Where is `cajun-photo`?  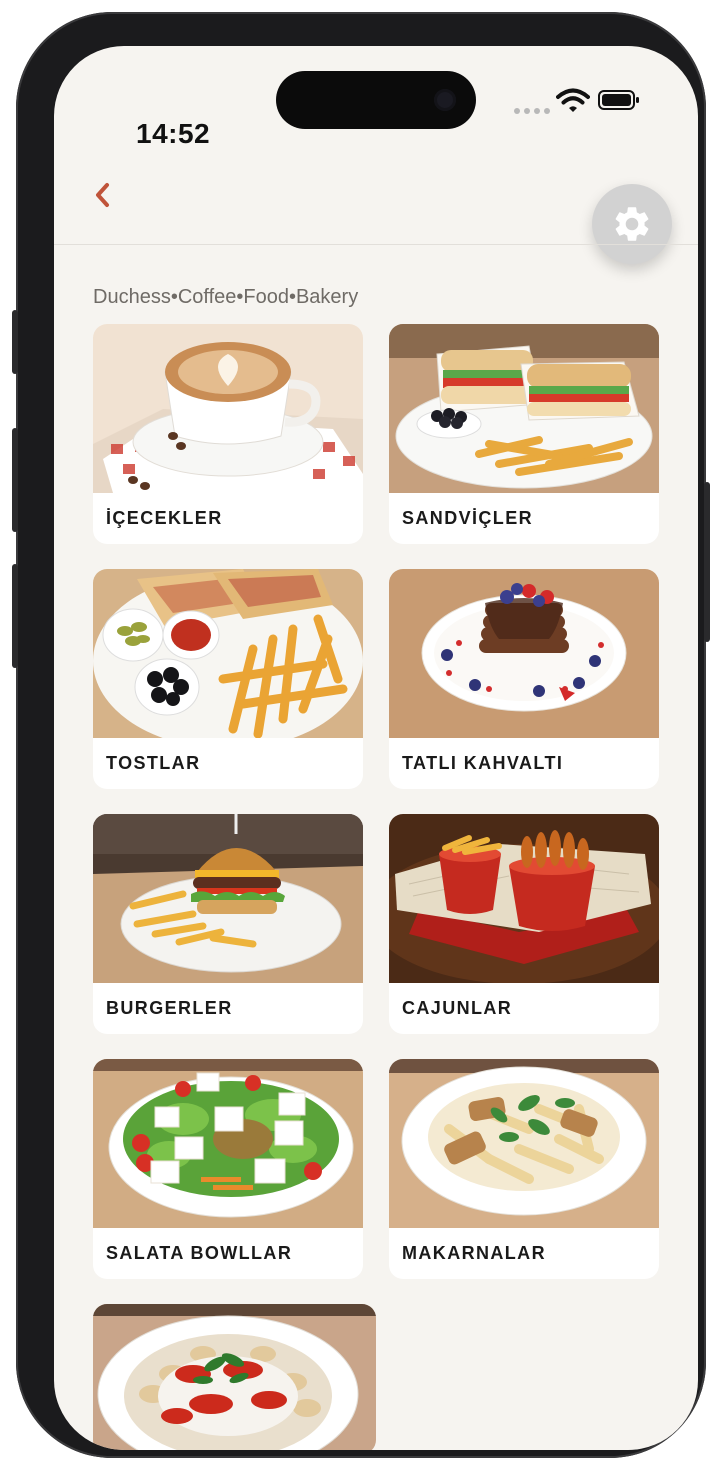 cajun-photo is located at coordinates (524, 898).